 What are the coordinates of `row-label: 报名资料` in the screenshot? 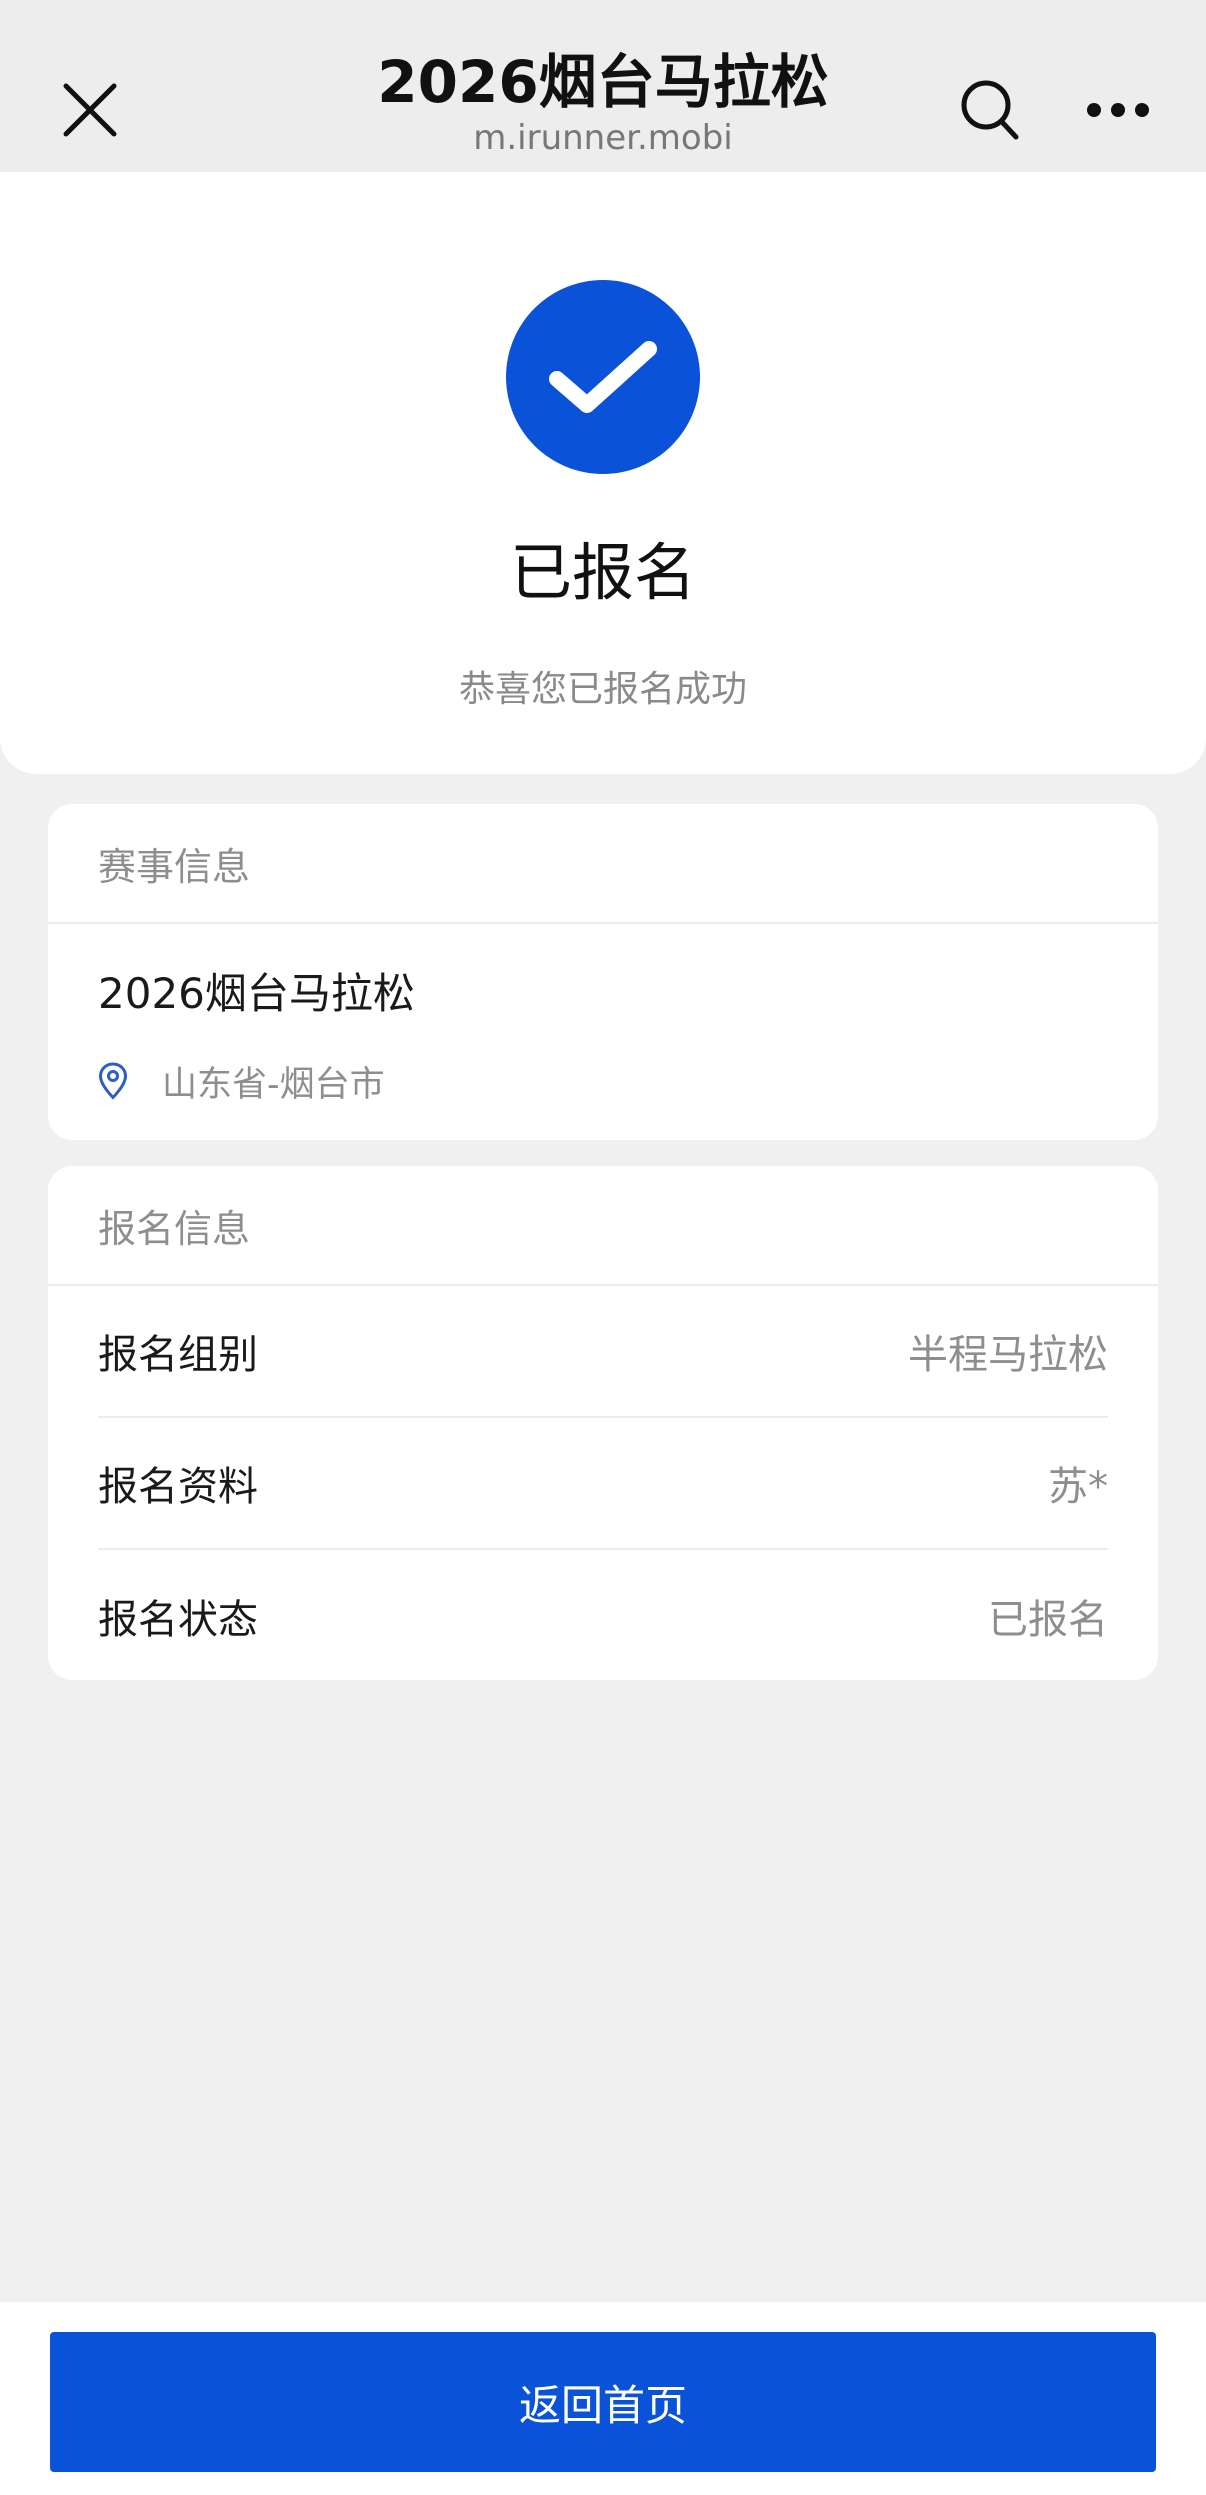 It's located at (178, 1487).